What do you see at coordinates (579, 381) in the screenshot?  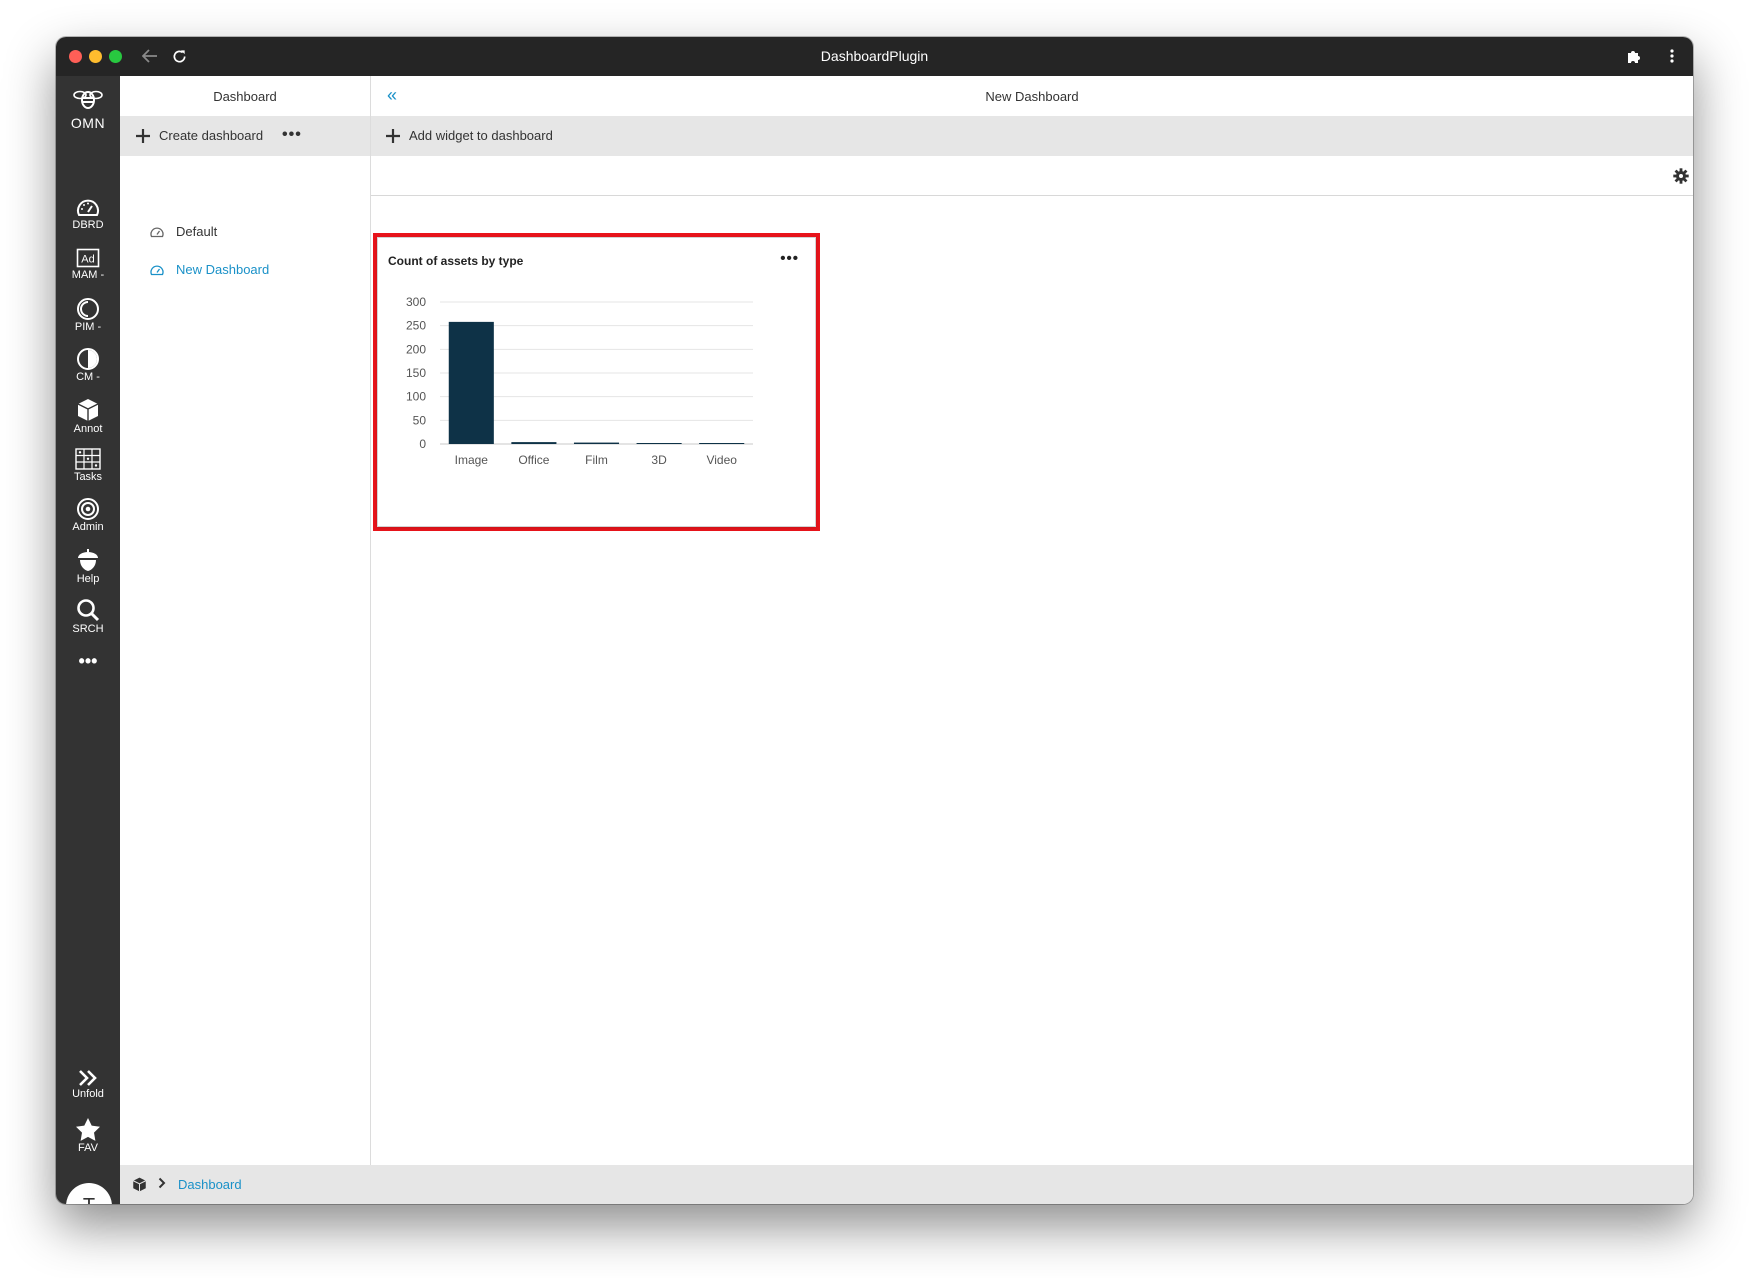 I see `bar-chart: 0 50 100 150 200 250 300 Image Office Film 3D Video` at bounding box center [579, 381].